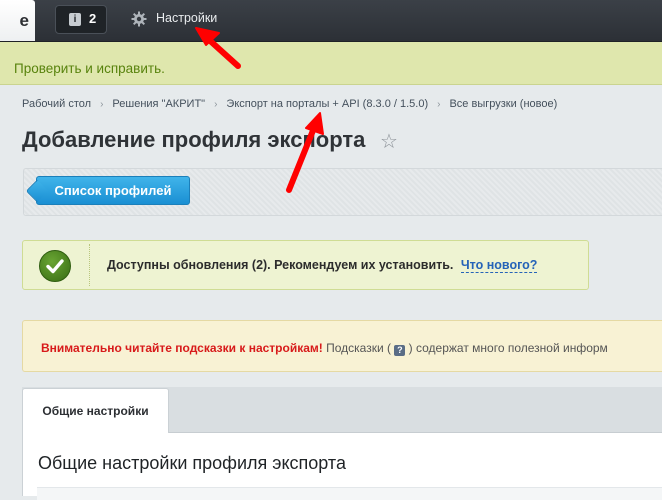 The height and width of the screenshot is (500, 662). What do you see at coordinates (305, 152) in the screenshot?
I see `arrow-to-breadcrumb` at bounding box center [305, 152].